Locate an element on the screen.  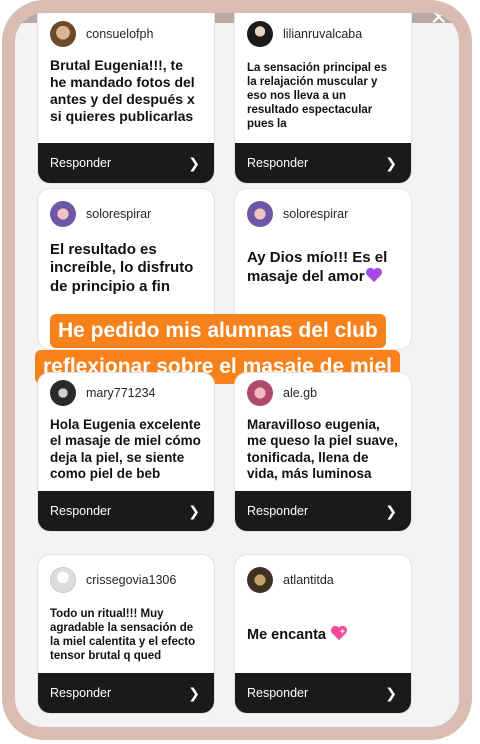
card-message: Ay Dios mío!!! Es el masaje del amor is located at coordinates (323, 268).